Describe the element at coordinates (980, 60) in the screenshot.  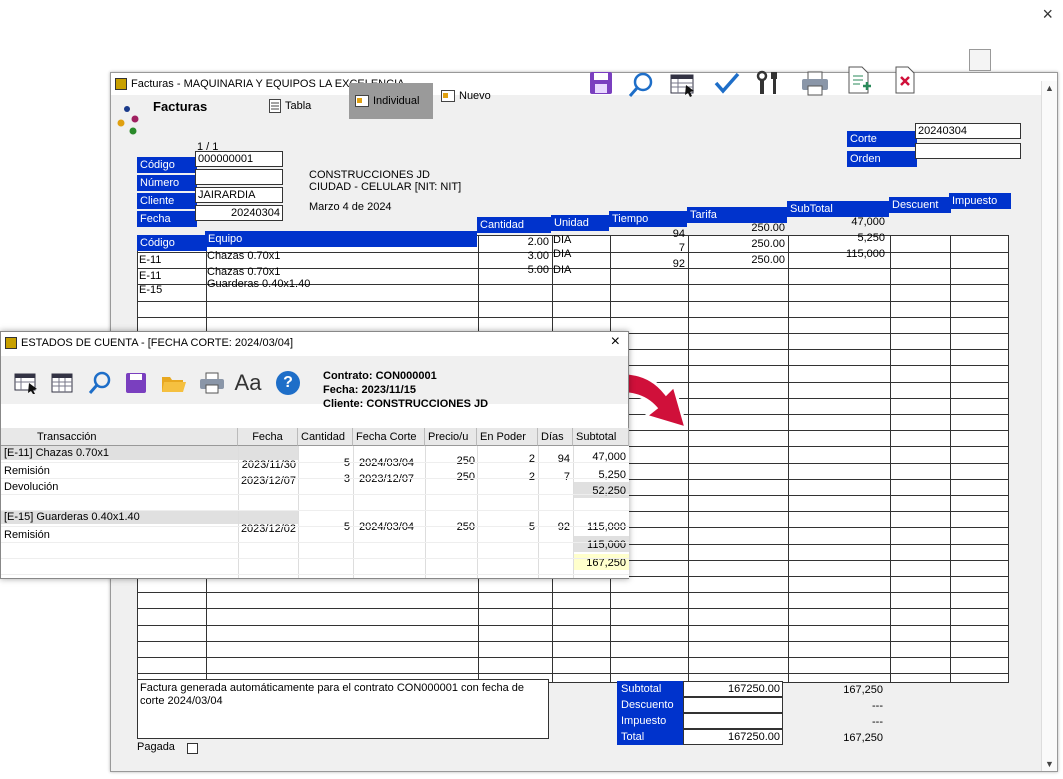
I see `maximize-box` at that location.